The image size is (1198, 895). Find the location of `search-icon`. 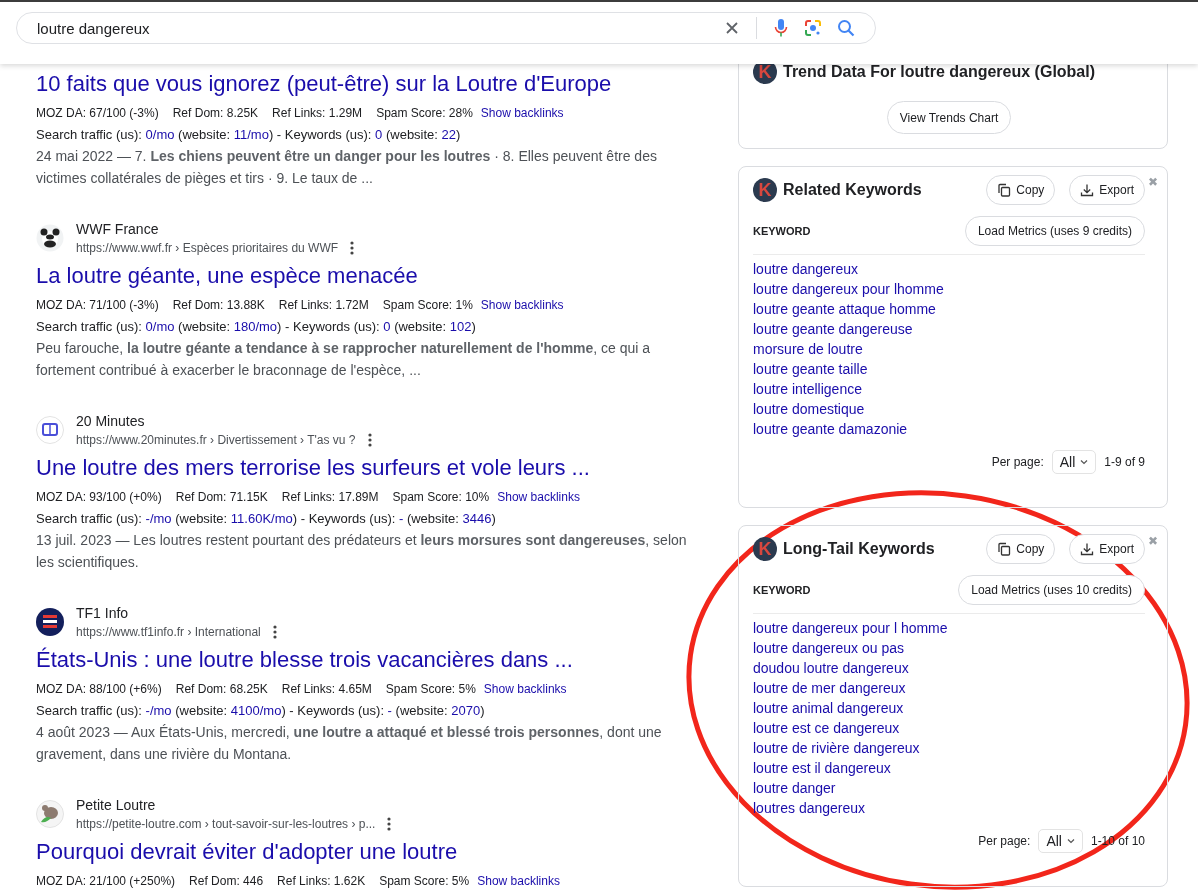

search-icon is located at coordinates (846, 28).